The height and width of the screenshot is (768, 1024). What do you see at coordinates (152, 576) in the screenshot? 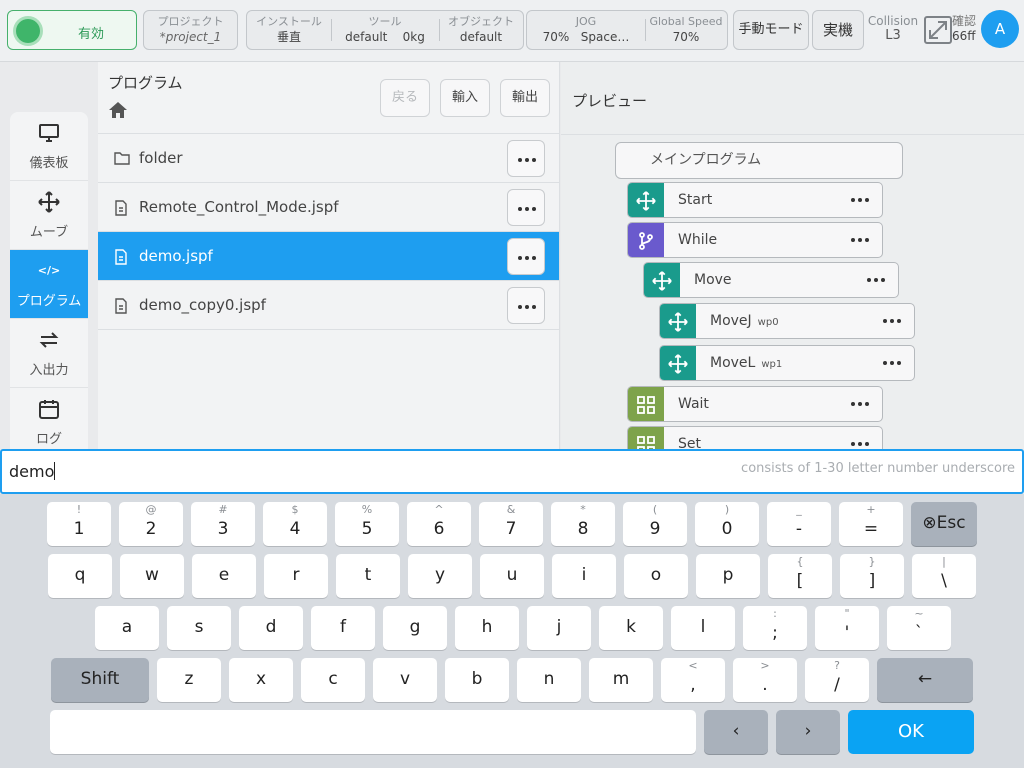
I see `key-row2-1: w` at bounding box center [152, 576].